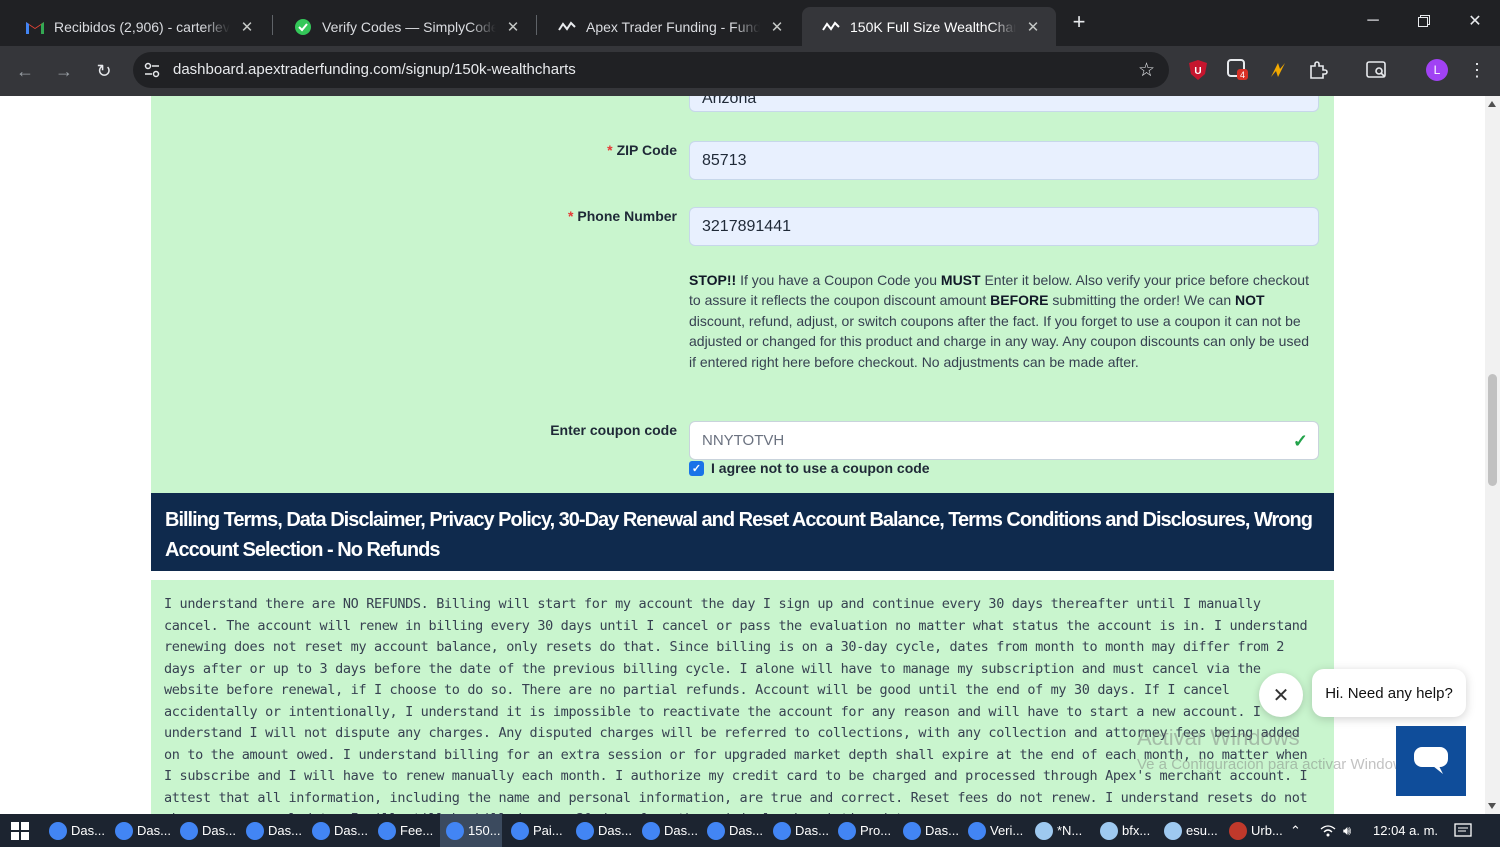 This screenshot has width=1500, height=847. What do you see at coordinates (673, 26) in the screenshot?
I see `tab-title: Apex Trader Funding - Funded` at bounding box center [673, 26].